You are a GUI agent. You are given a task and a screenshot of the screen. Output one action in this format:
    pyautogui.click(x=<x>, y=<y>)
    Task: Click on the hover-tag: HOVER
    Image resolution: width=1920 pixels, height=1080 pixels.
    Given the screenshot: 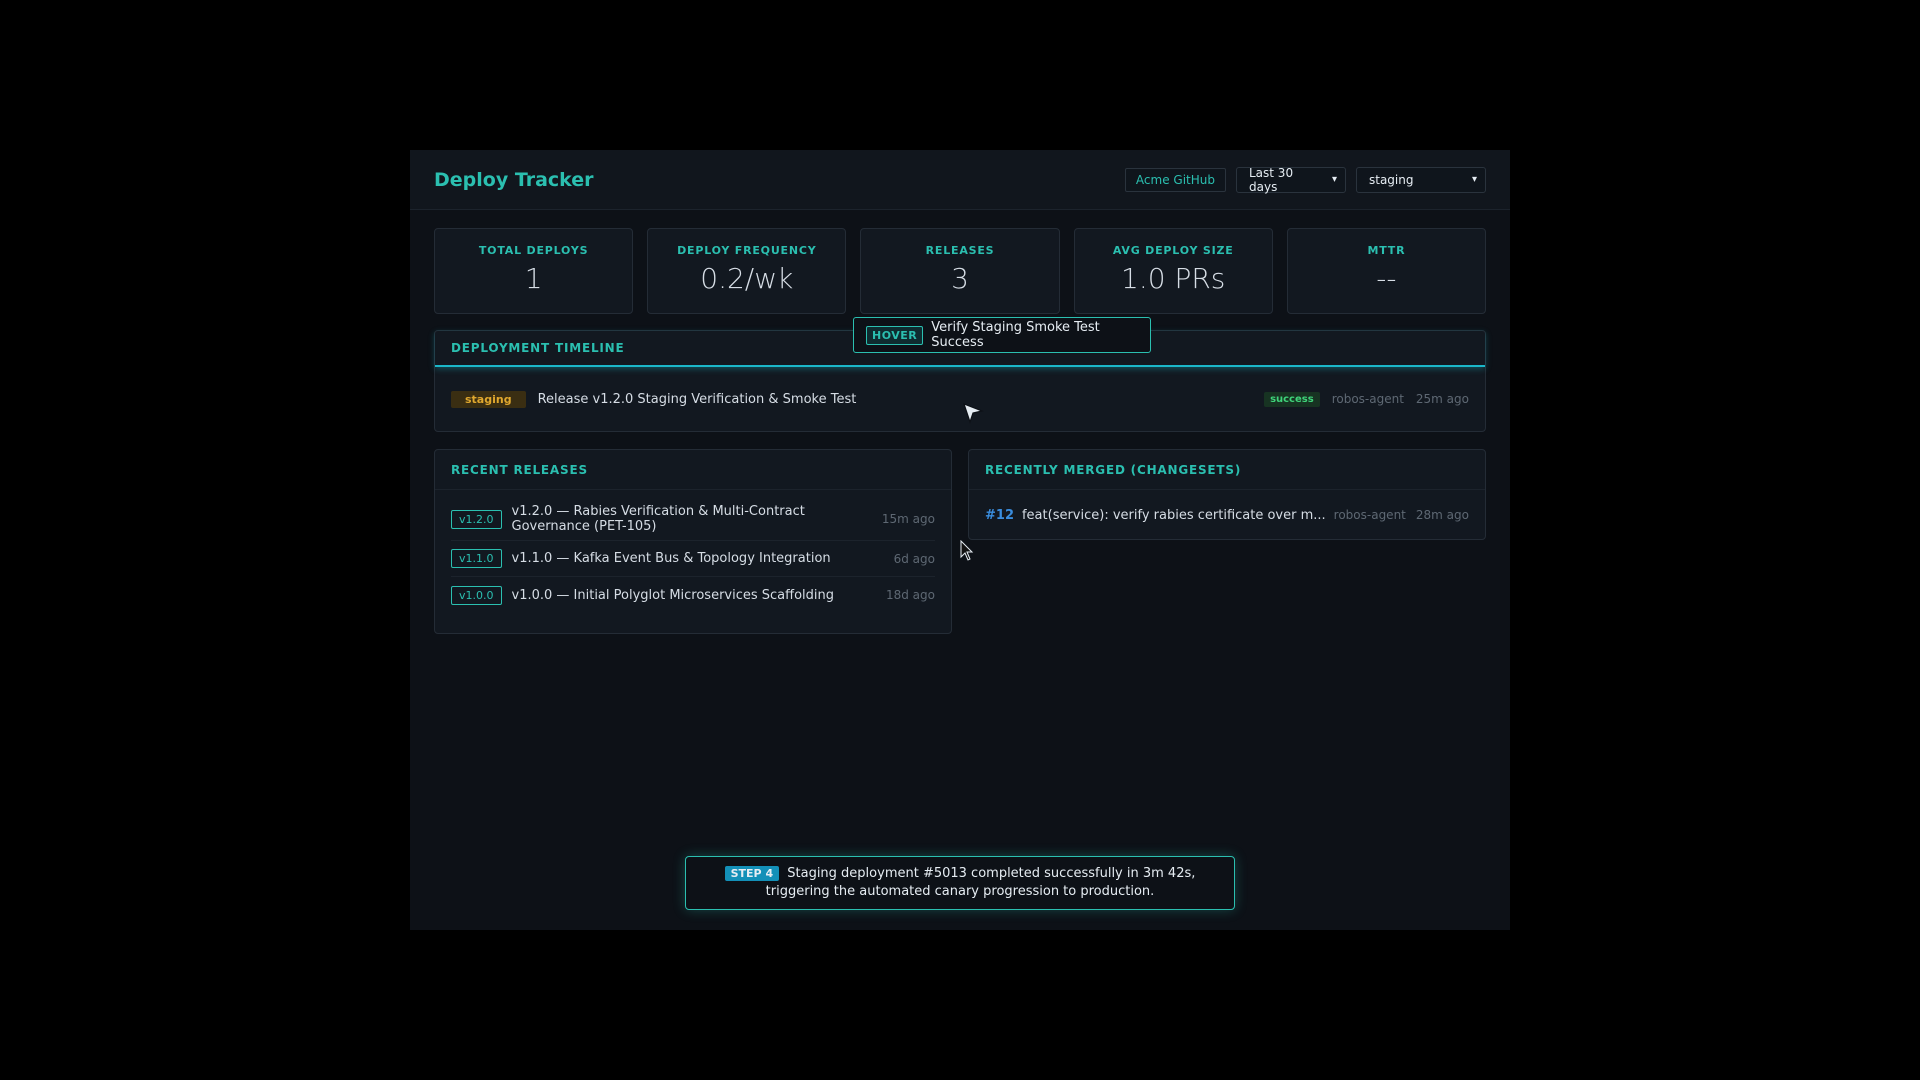 What is the action you would take?
    pyautogui.click(x=895, y=335)
    